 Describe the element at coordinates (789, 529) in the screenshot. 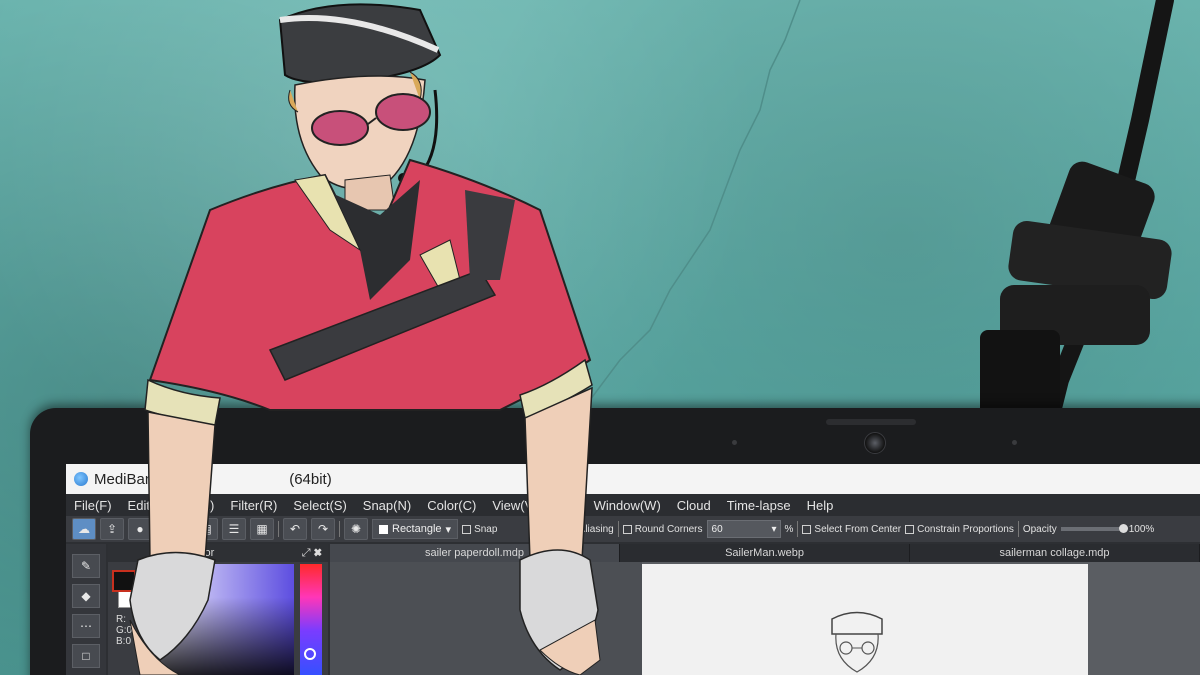

I see `percent-label: %` at that location.